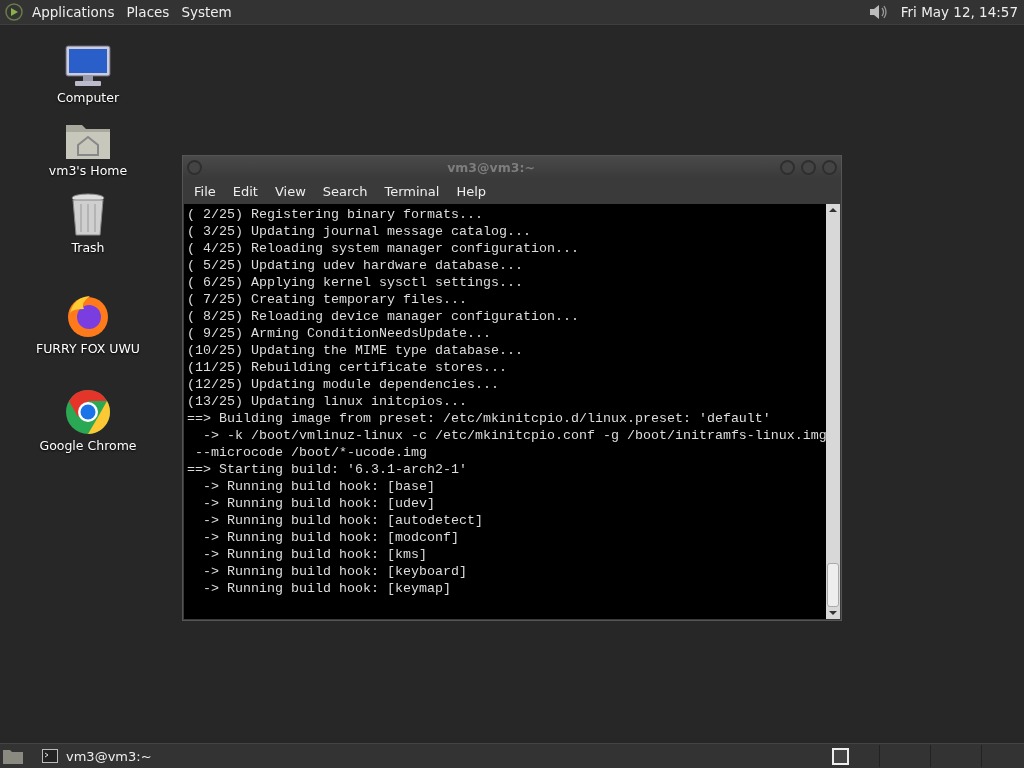 This screenshot has width=1024, height=768. I want to click on terminal-line: -> Running build hook: [keymap], so click(327, 588).